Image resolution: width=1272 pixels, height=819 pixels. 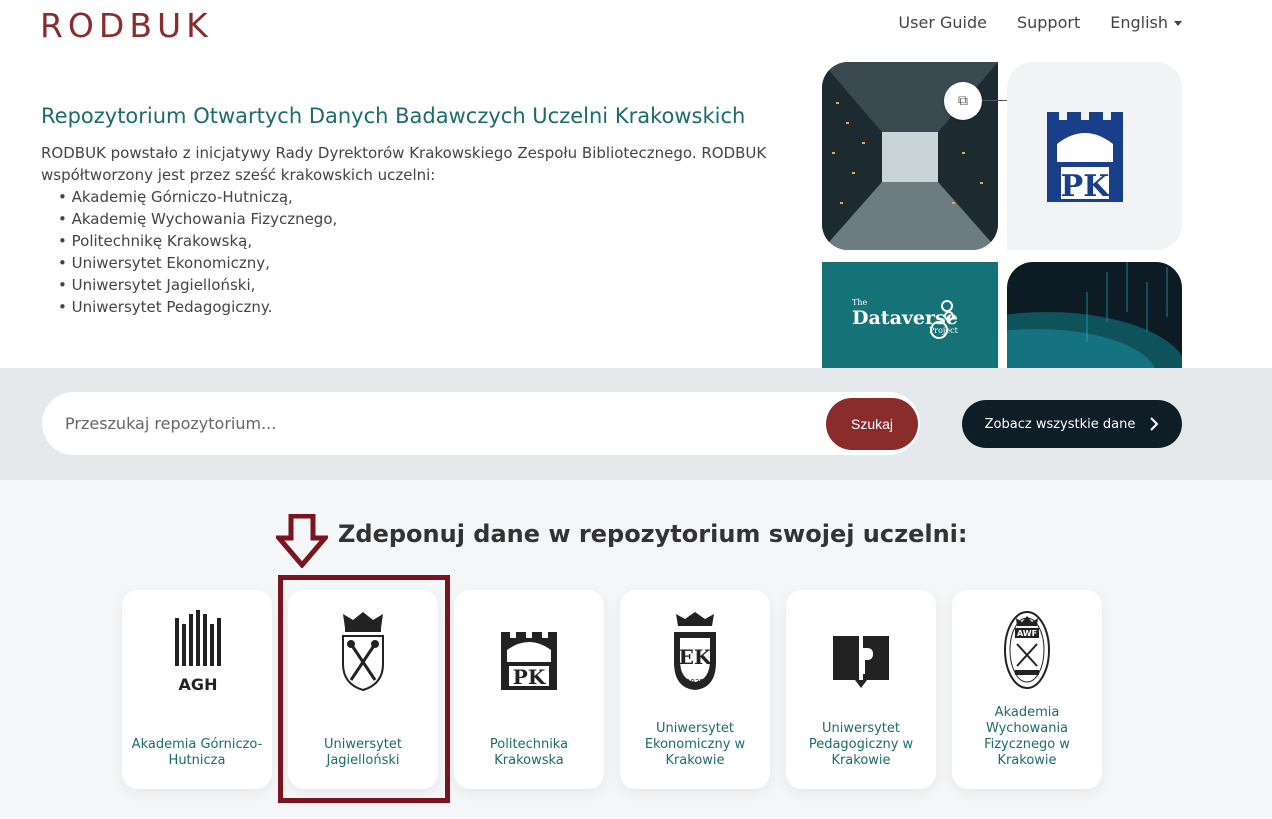 I want to click on list-item: Akademię Wychowania Fizycznego,, so click(x=429, y=219).